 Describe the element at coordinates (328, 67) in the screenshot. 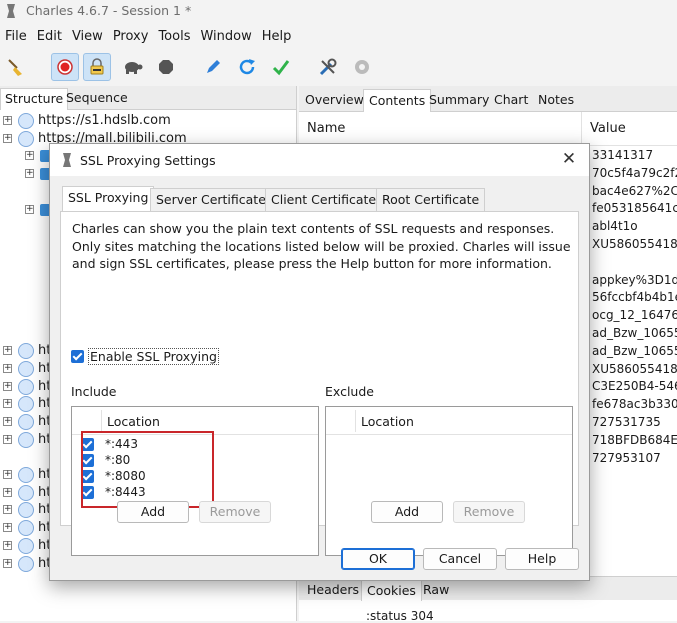

I see `tools-icon` at that location.